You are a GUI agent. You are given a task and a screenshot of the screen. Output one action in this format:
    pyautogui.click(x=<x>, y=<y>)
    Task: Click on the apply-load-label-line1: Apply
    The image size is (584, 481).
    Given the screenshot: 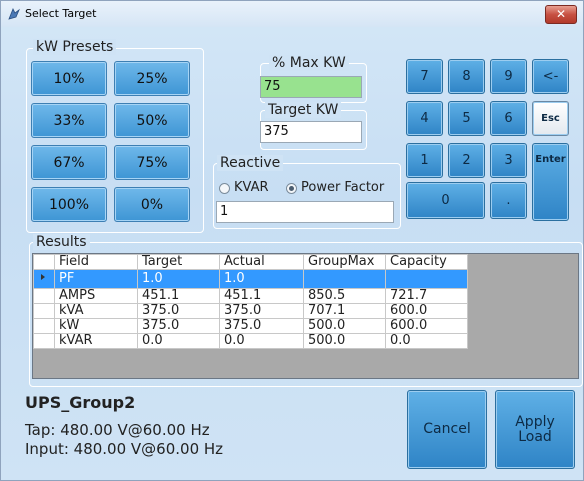 What is the action you would take?
    pyautogui.click(x=535, y=421)
    